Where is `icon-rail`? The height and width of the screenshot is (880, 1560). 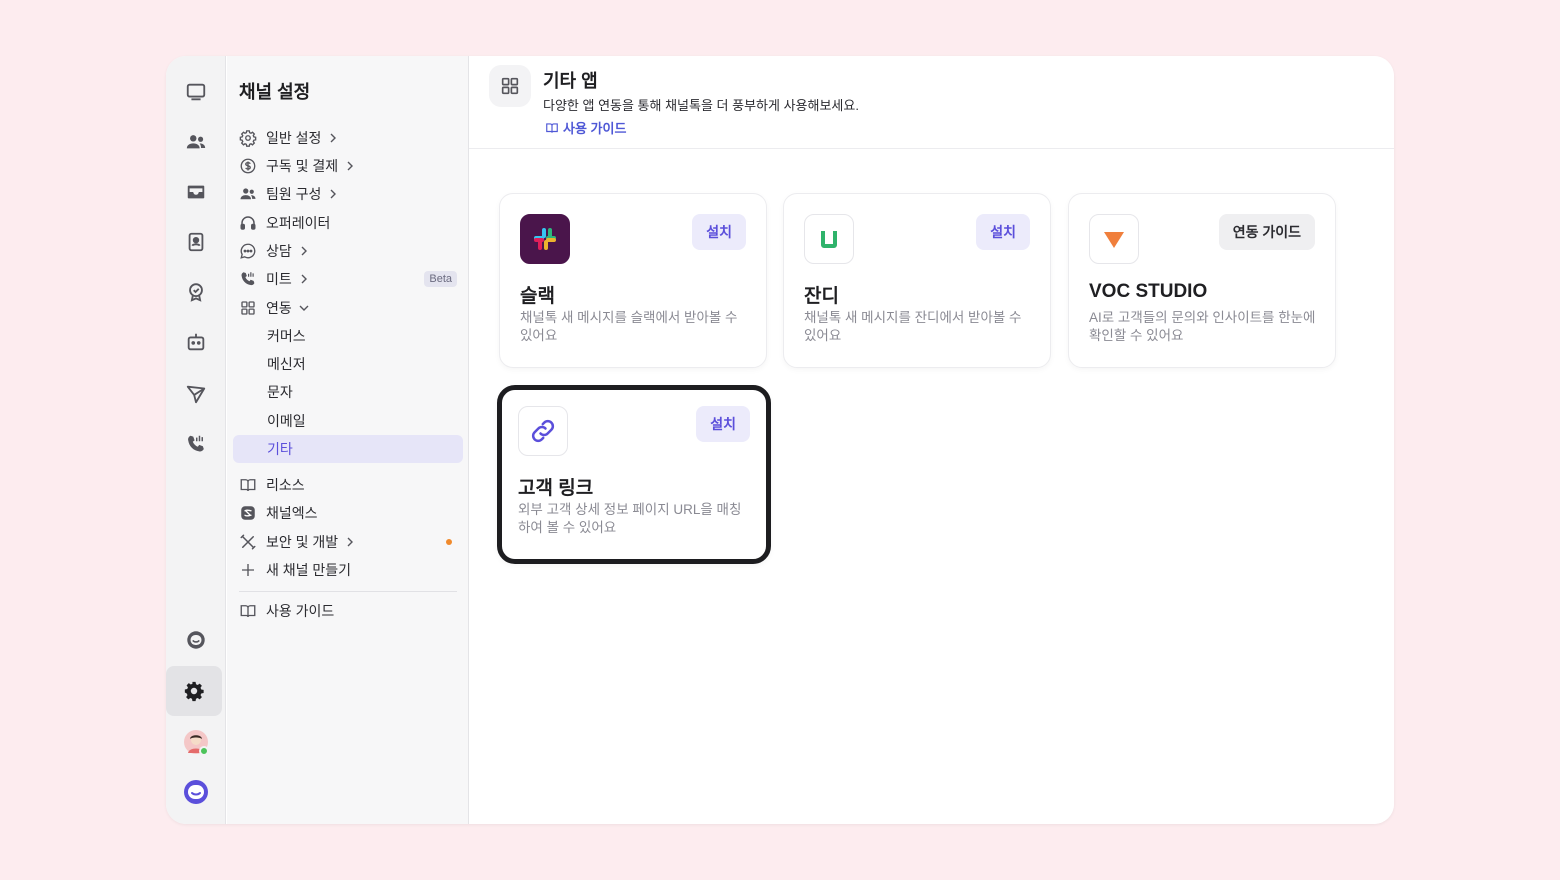
icon-rail is located at coordinates (196, 440).